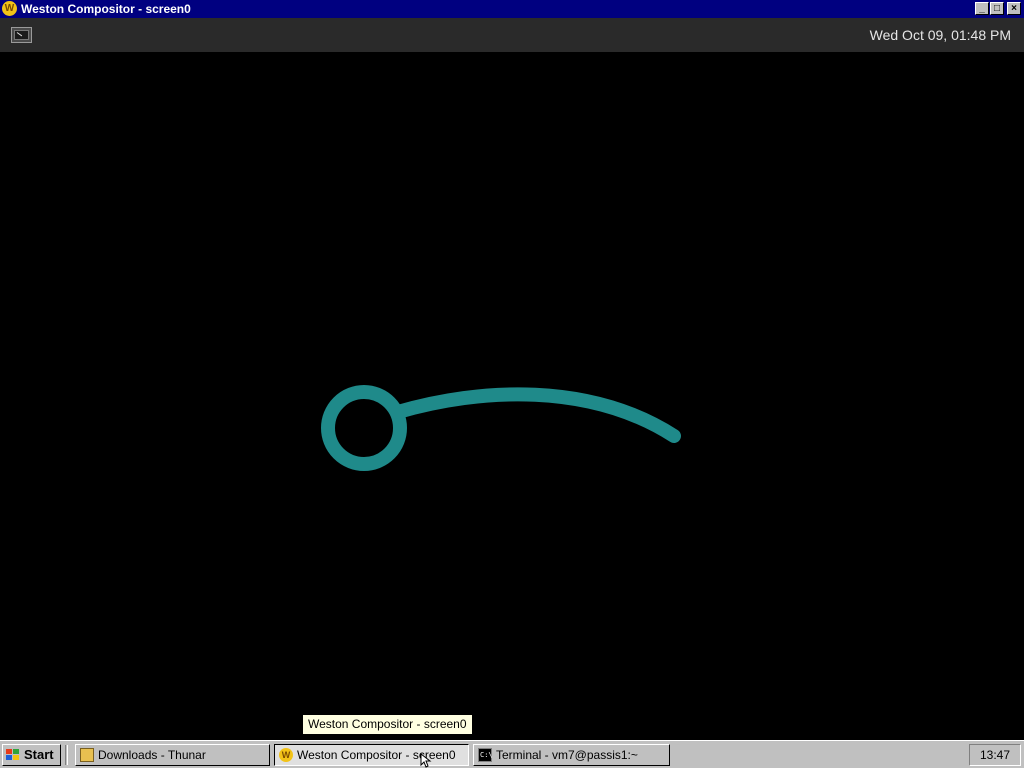  I want to click on maximize-button: □, so click(997, 8).